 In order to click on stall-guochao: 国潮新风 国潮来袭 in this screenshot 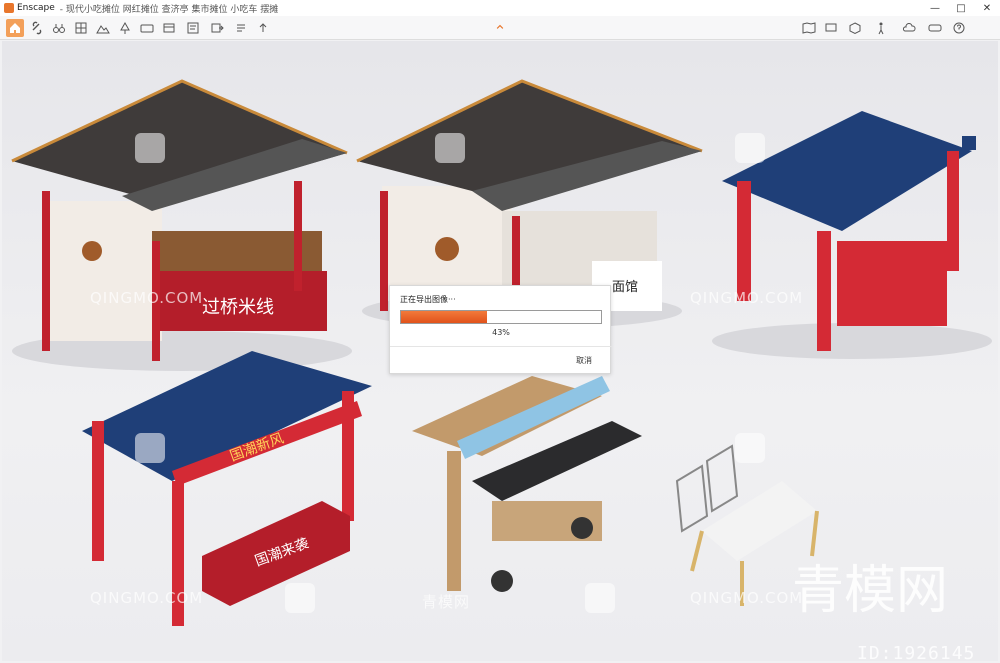, I will do `click(227, 488)`.